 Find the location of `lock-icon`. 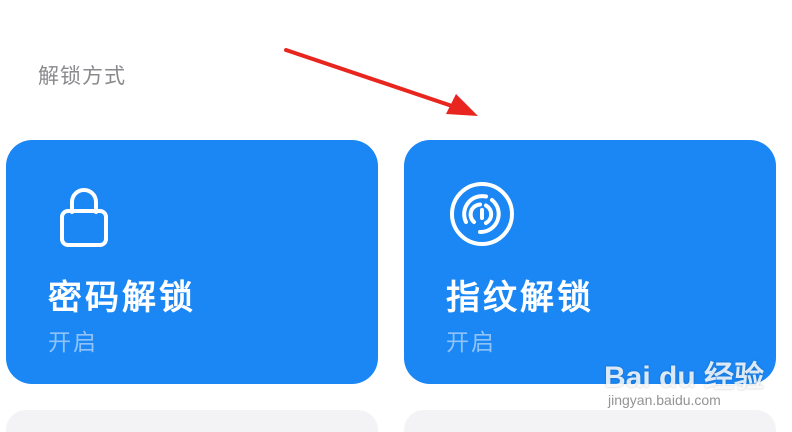

lock-icon is located at coordinates (84, 217).